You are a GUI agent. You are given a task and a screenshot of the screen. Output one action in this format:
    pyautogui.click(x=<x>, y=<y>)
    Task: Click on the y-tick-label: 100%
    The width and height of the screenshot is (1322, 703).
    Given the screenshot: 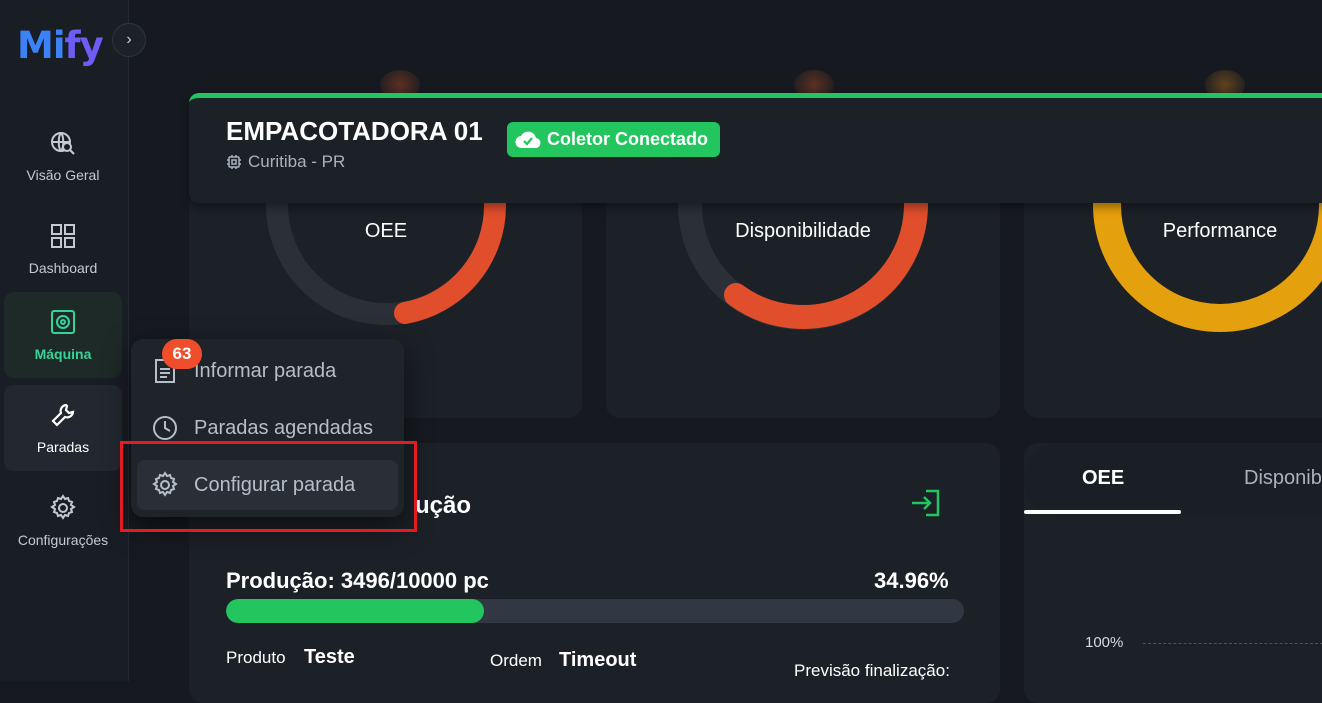 What is the action you would take?
    pyautogui.click(x=1104, y=642)
    